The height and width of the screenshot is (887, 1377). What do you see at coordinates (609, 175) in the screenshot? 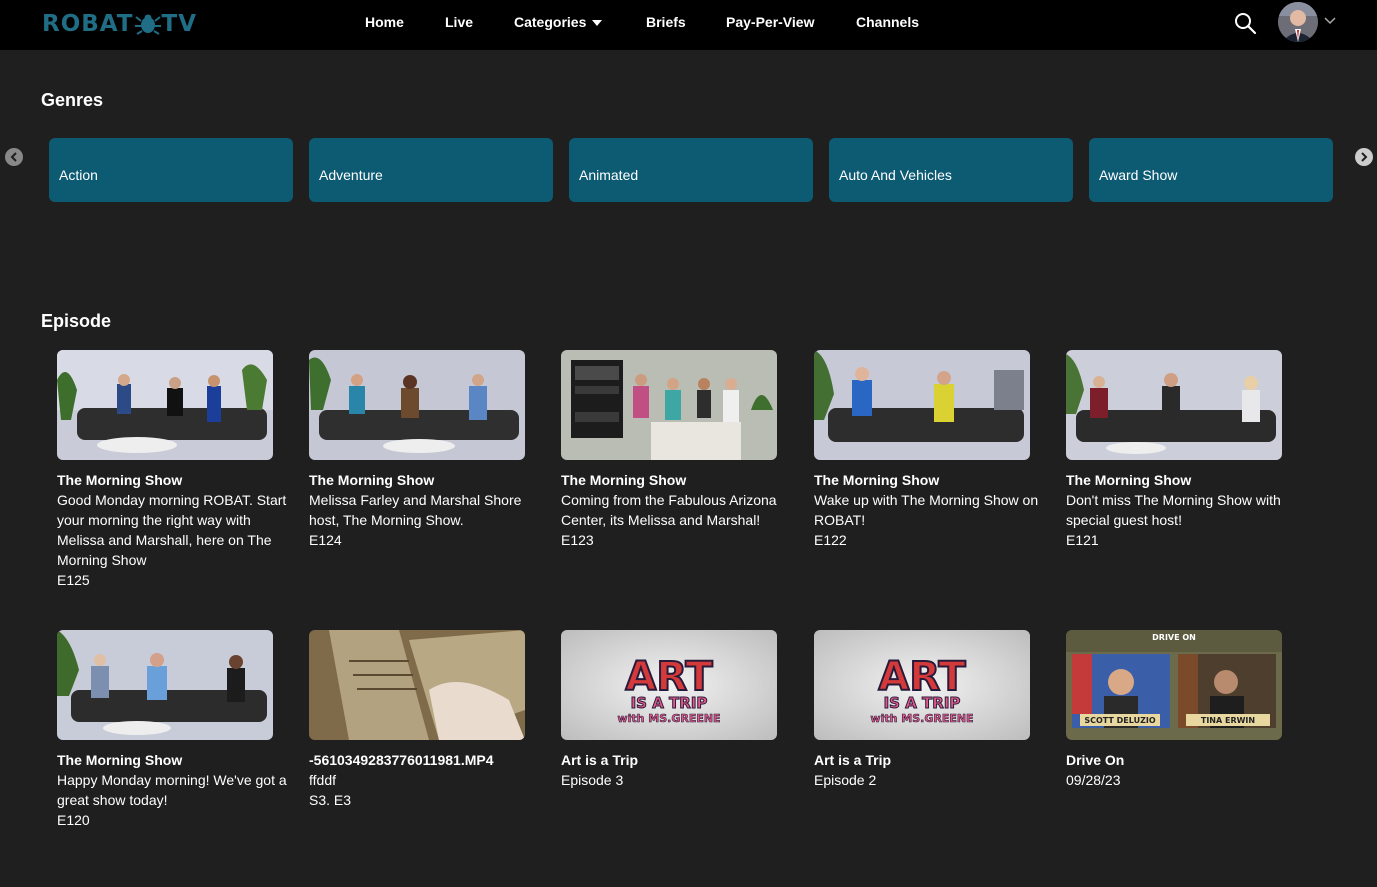
I see `genre-label: Animated` at bounding box center [609, 175].